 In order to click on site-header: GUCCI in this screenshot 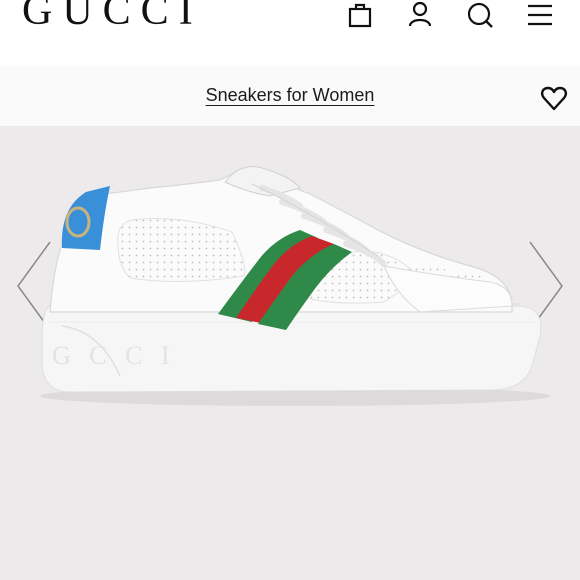, I will do `click(290, 33)`.